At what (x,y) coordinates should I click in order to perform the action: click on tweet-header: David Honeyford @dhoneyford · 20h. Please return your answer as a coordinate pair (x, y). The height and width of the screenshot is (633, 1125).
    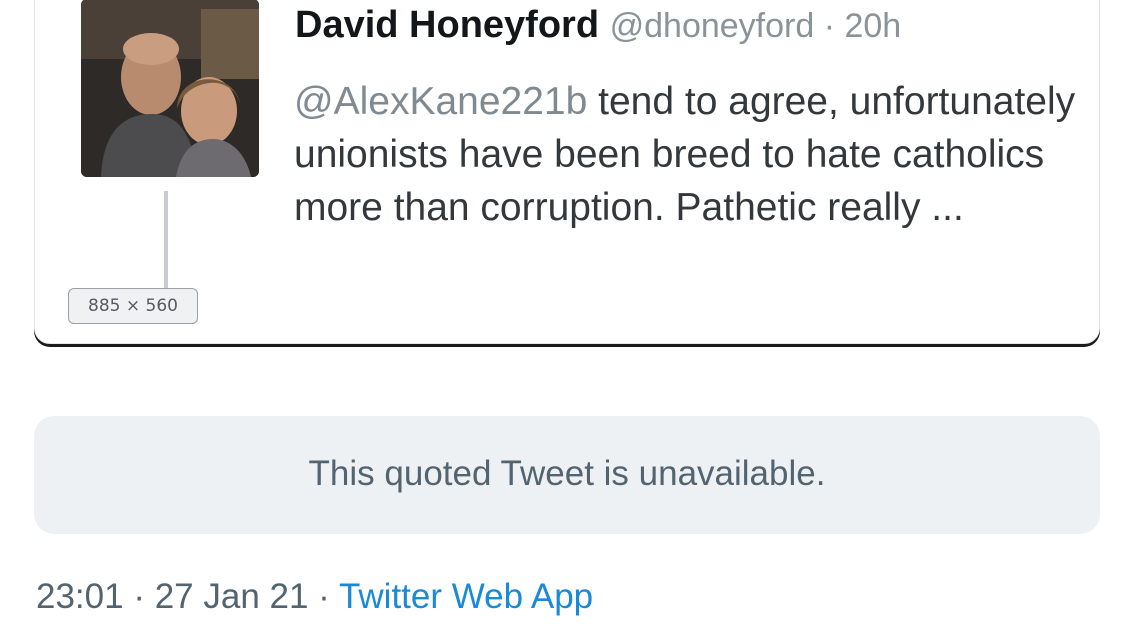
    Looking at the image, I should click on (598, 25).